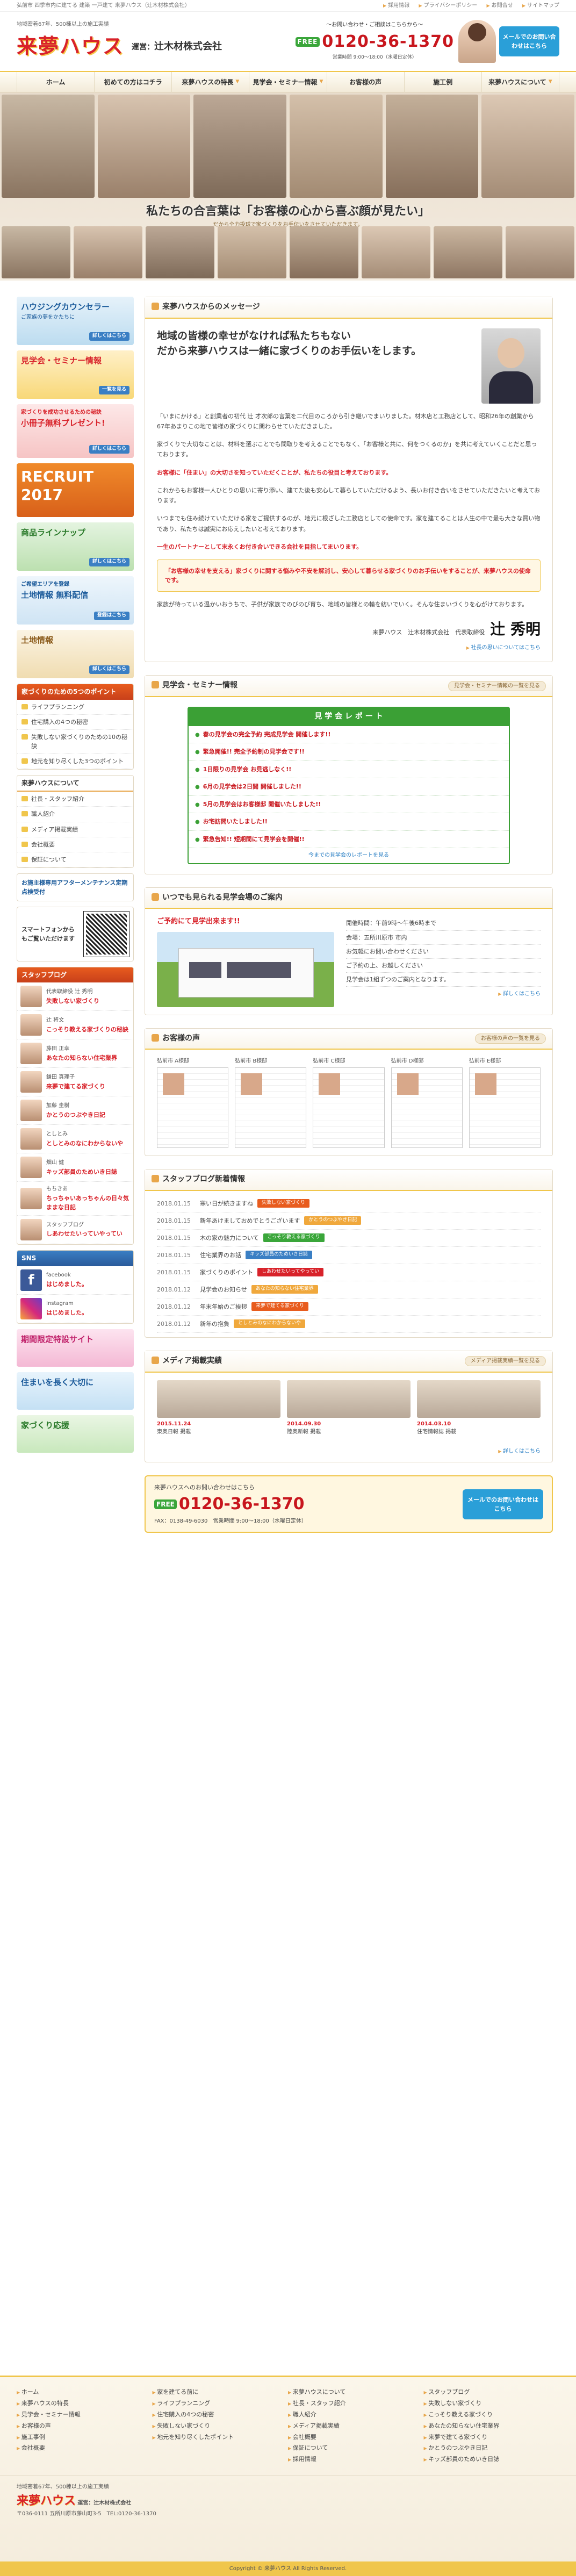 Image resolution: width=576 pixels, height=2576 pixels. What do you see at coordinates (349, 855) in the screenshot?
I see `report-more-link: 今までの見学会のレポートを見る` at bounding box center [349, 855].